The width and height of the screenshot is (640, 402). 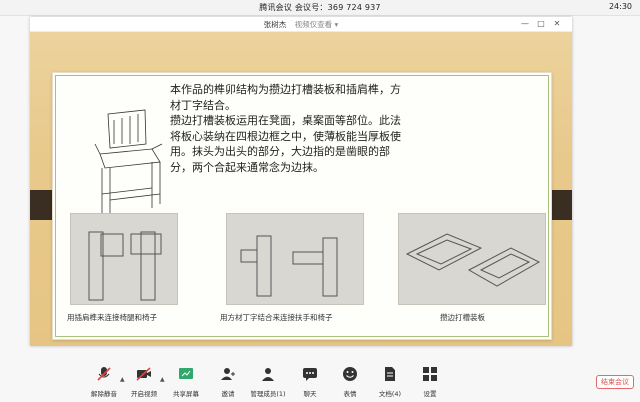 What do you see at coordinates (275, 24) in the screenshot?
I see `sharer-name: 张树杰` at bounding box center [275, 24].